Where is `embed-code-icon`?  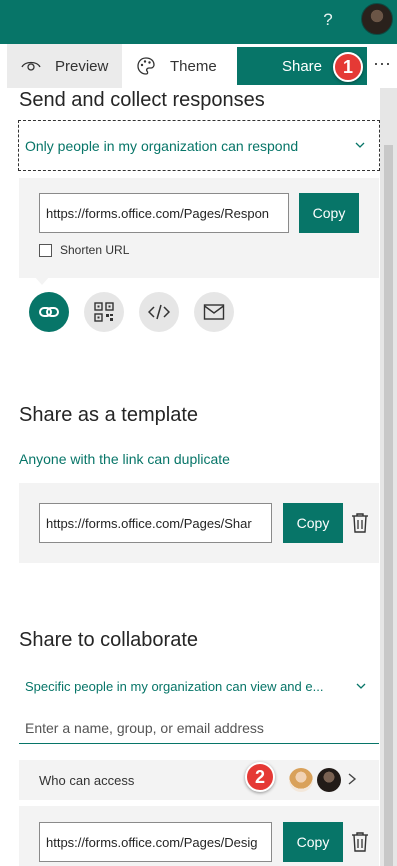
embed-code-icon is located at coordinates (159, 312).